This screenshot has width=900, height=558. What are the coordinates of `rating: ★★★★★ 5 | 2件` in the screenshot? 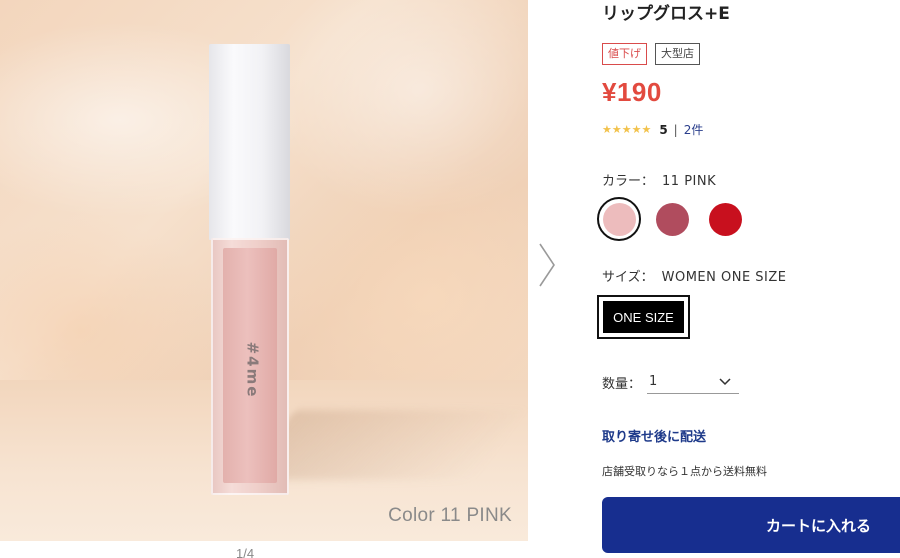 It's located at (652, 129).